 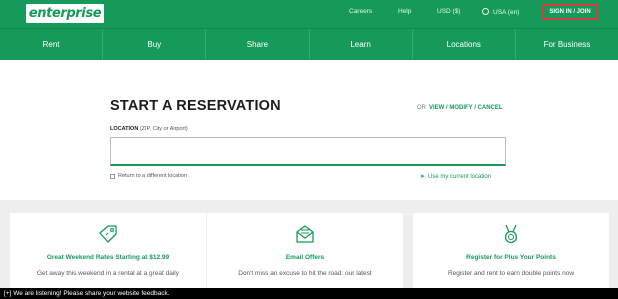 What do you see at coordinates (108, 234) in the screenshot?
I see `tag-icon` at bounding box center [108, 234].